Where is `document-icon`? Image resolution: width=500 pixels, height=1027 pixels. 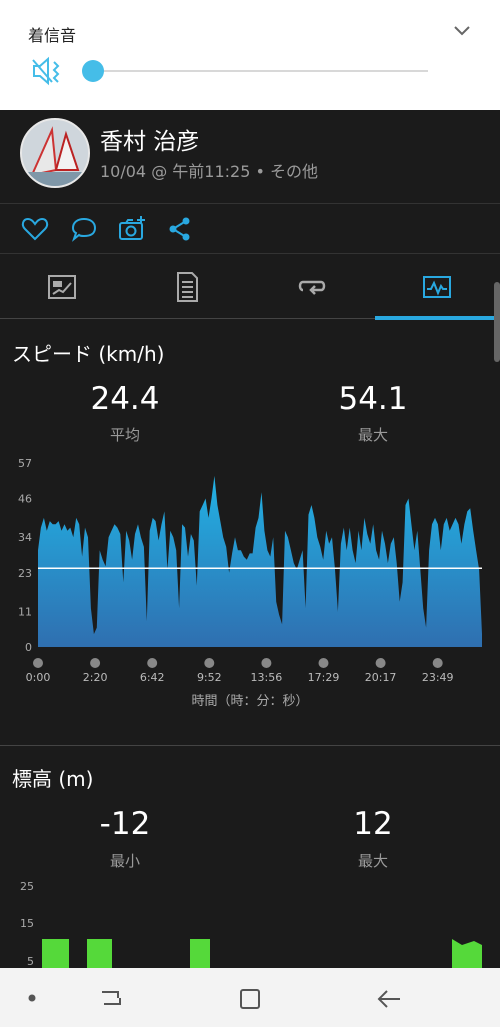 document-icon is located at coordinates (187, 287).